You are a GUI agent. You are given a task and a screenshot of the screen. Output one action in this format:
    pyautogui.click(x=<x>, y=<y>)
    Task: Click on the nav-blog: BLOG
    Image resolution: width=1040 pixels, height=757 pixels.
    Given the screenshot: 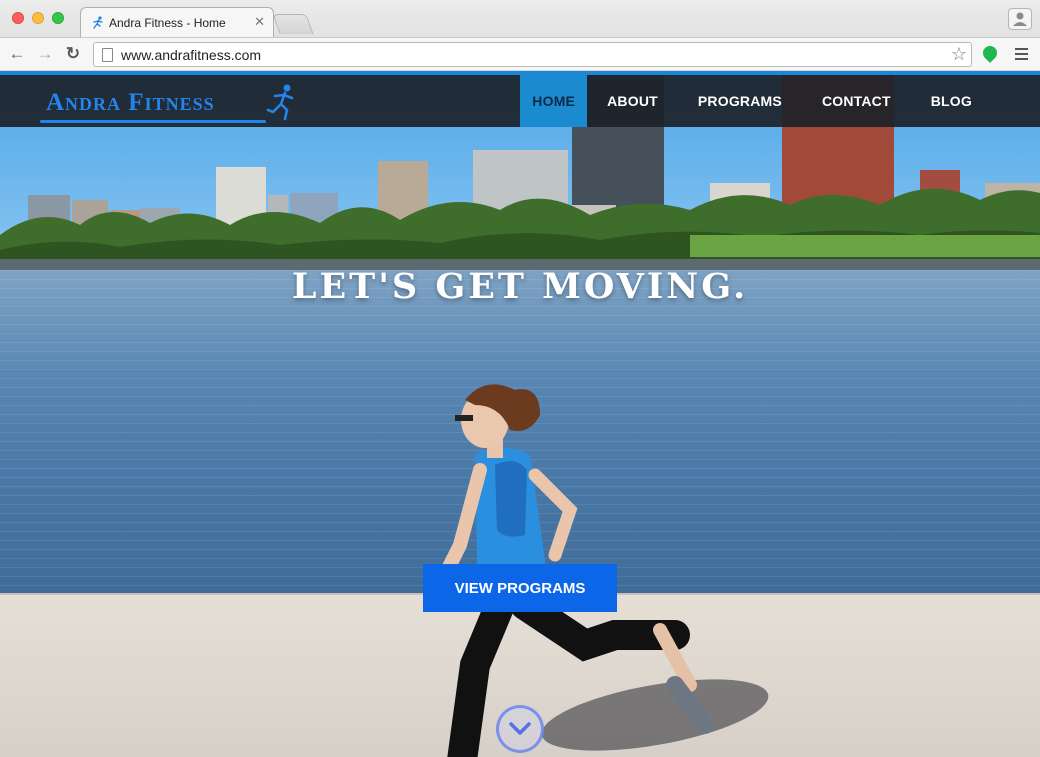 What is the action you would take?
    pyautogui.click(x=951, y=101)
    